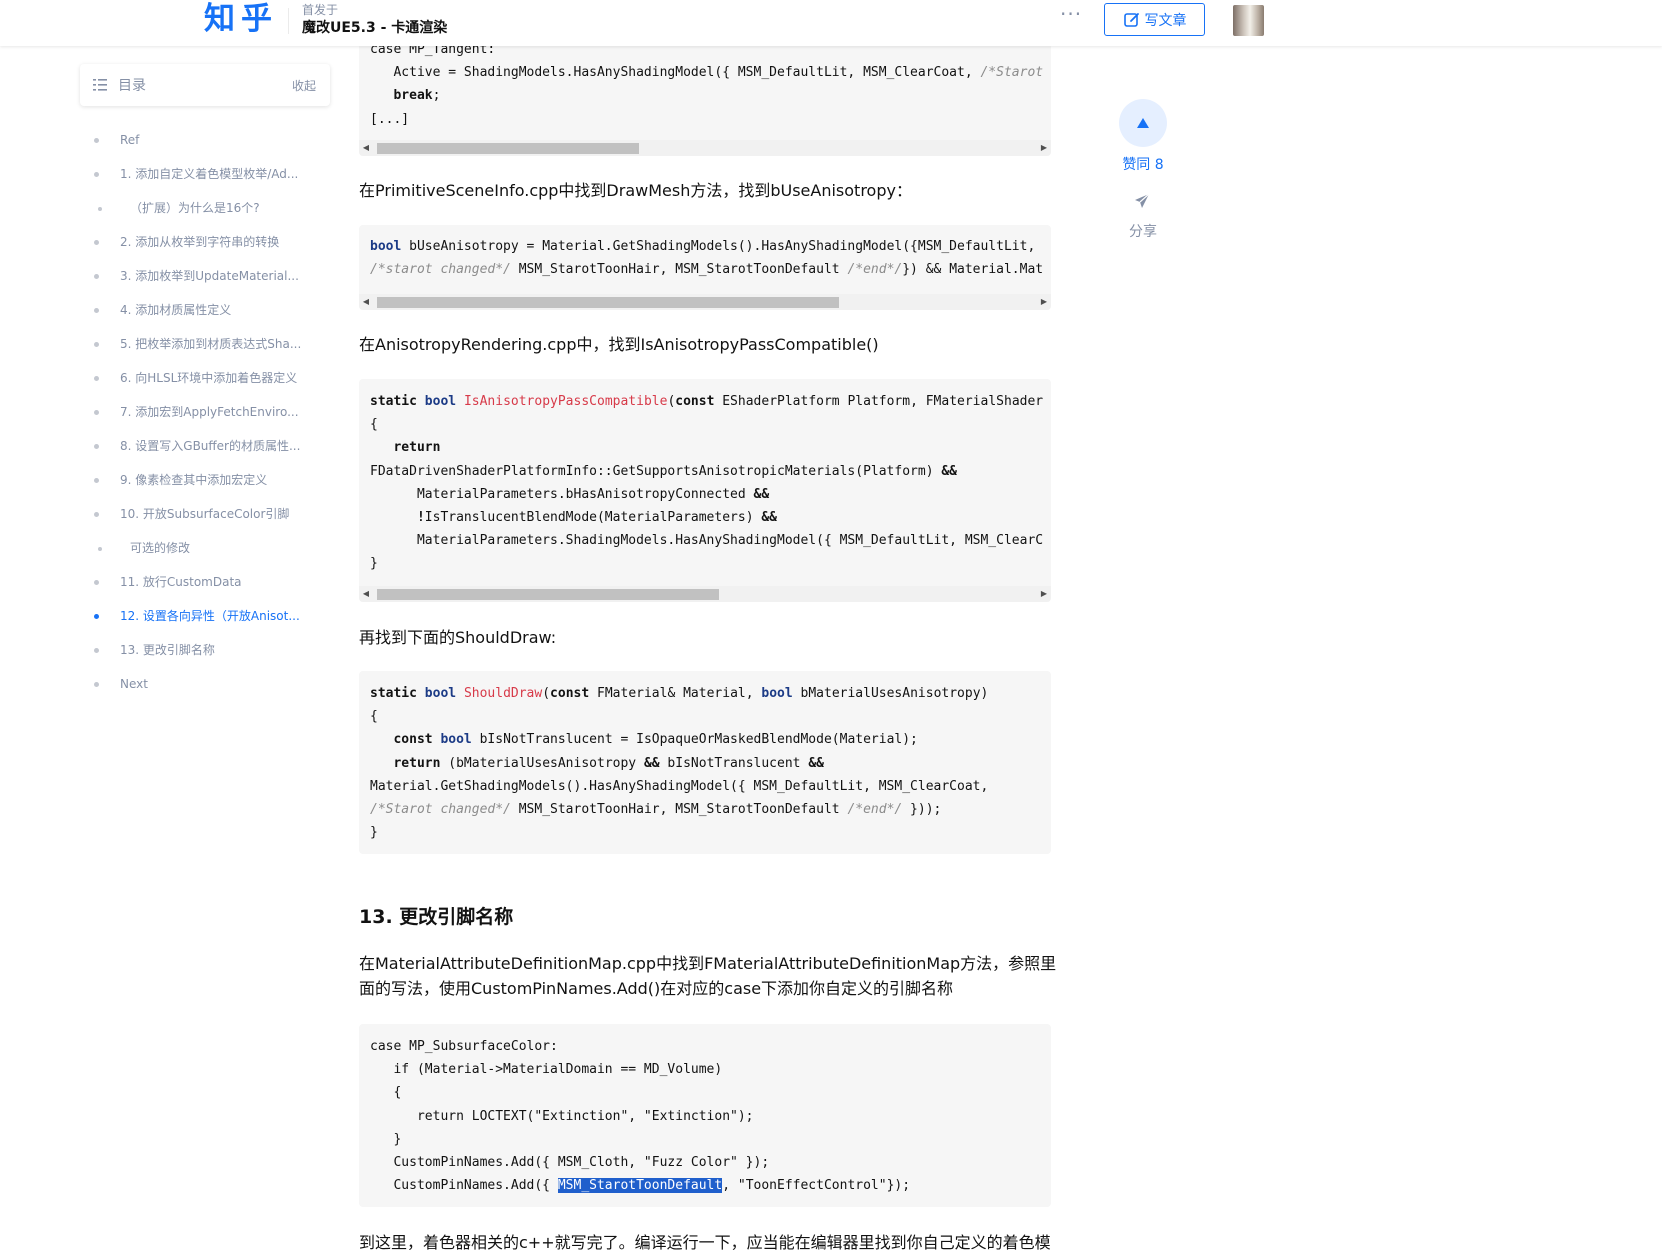  I want to click on toc-item-label: （扩展）为什么是16个?, so click(195, 208).